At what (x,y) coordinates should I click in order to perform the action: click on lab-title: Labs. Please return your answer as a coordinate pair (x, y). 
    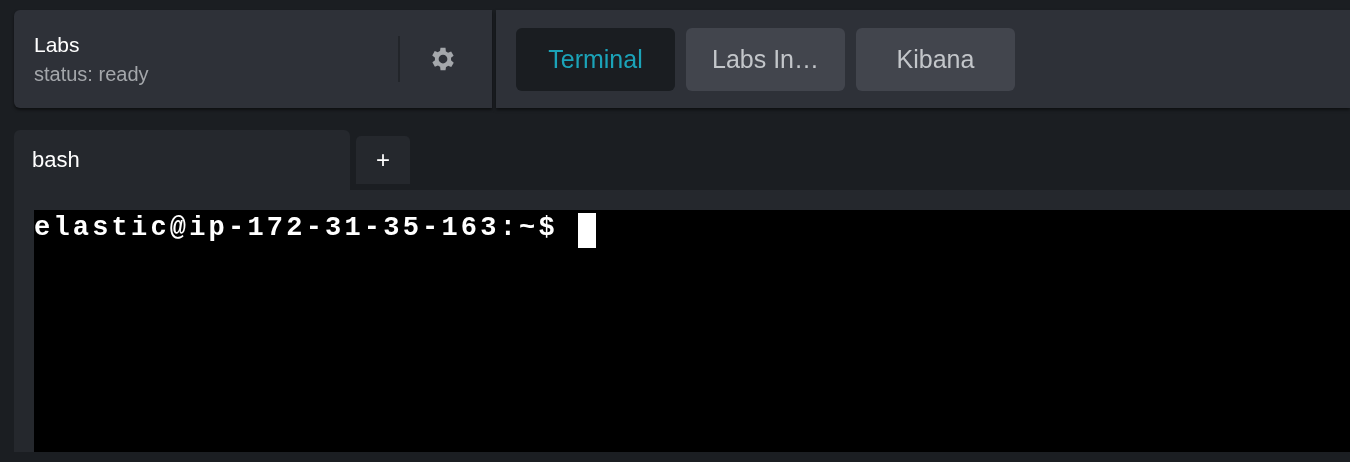
    Looking at the image, I should click on (57, 44).